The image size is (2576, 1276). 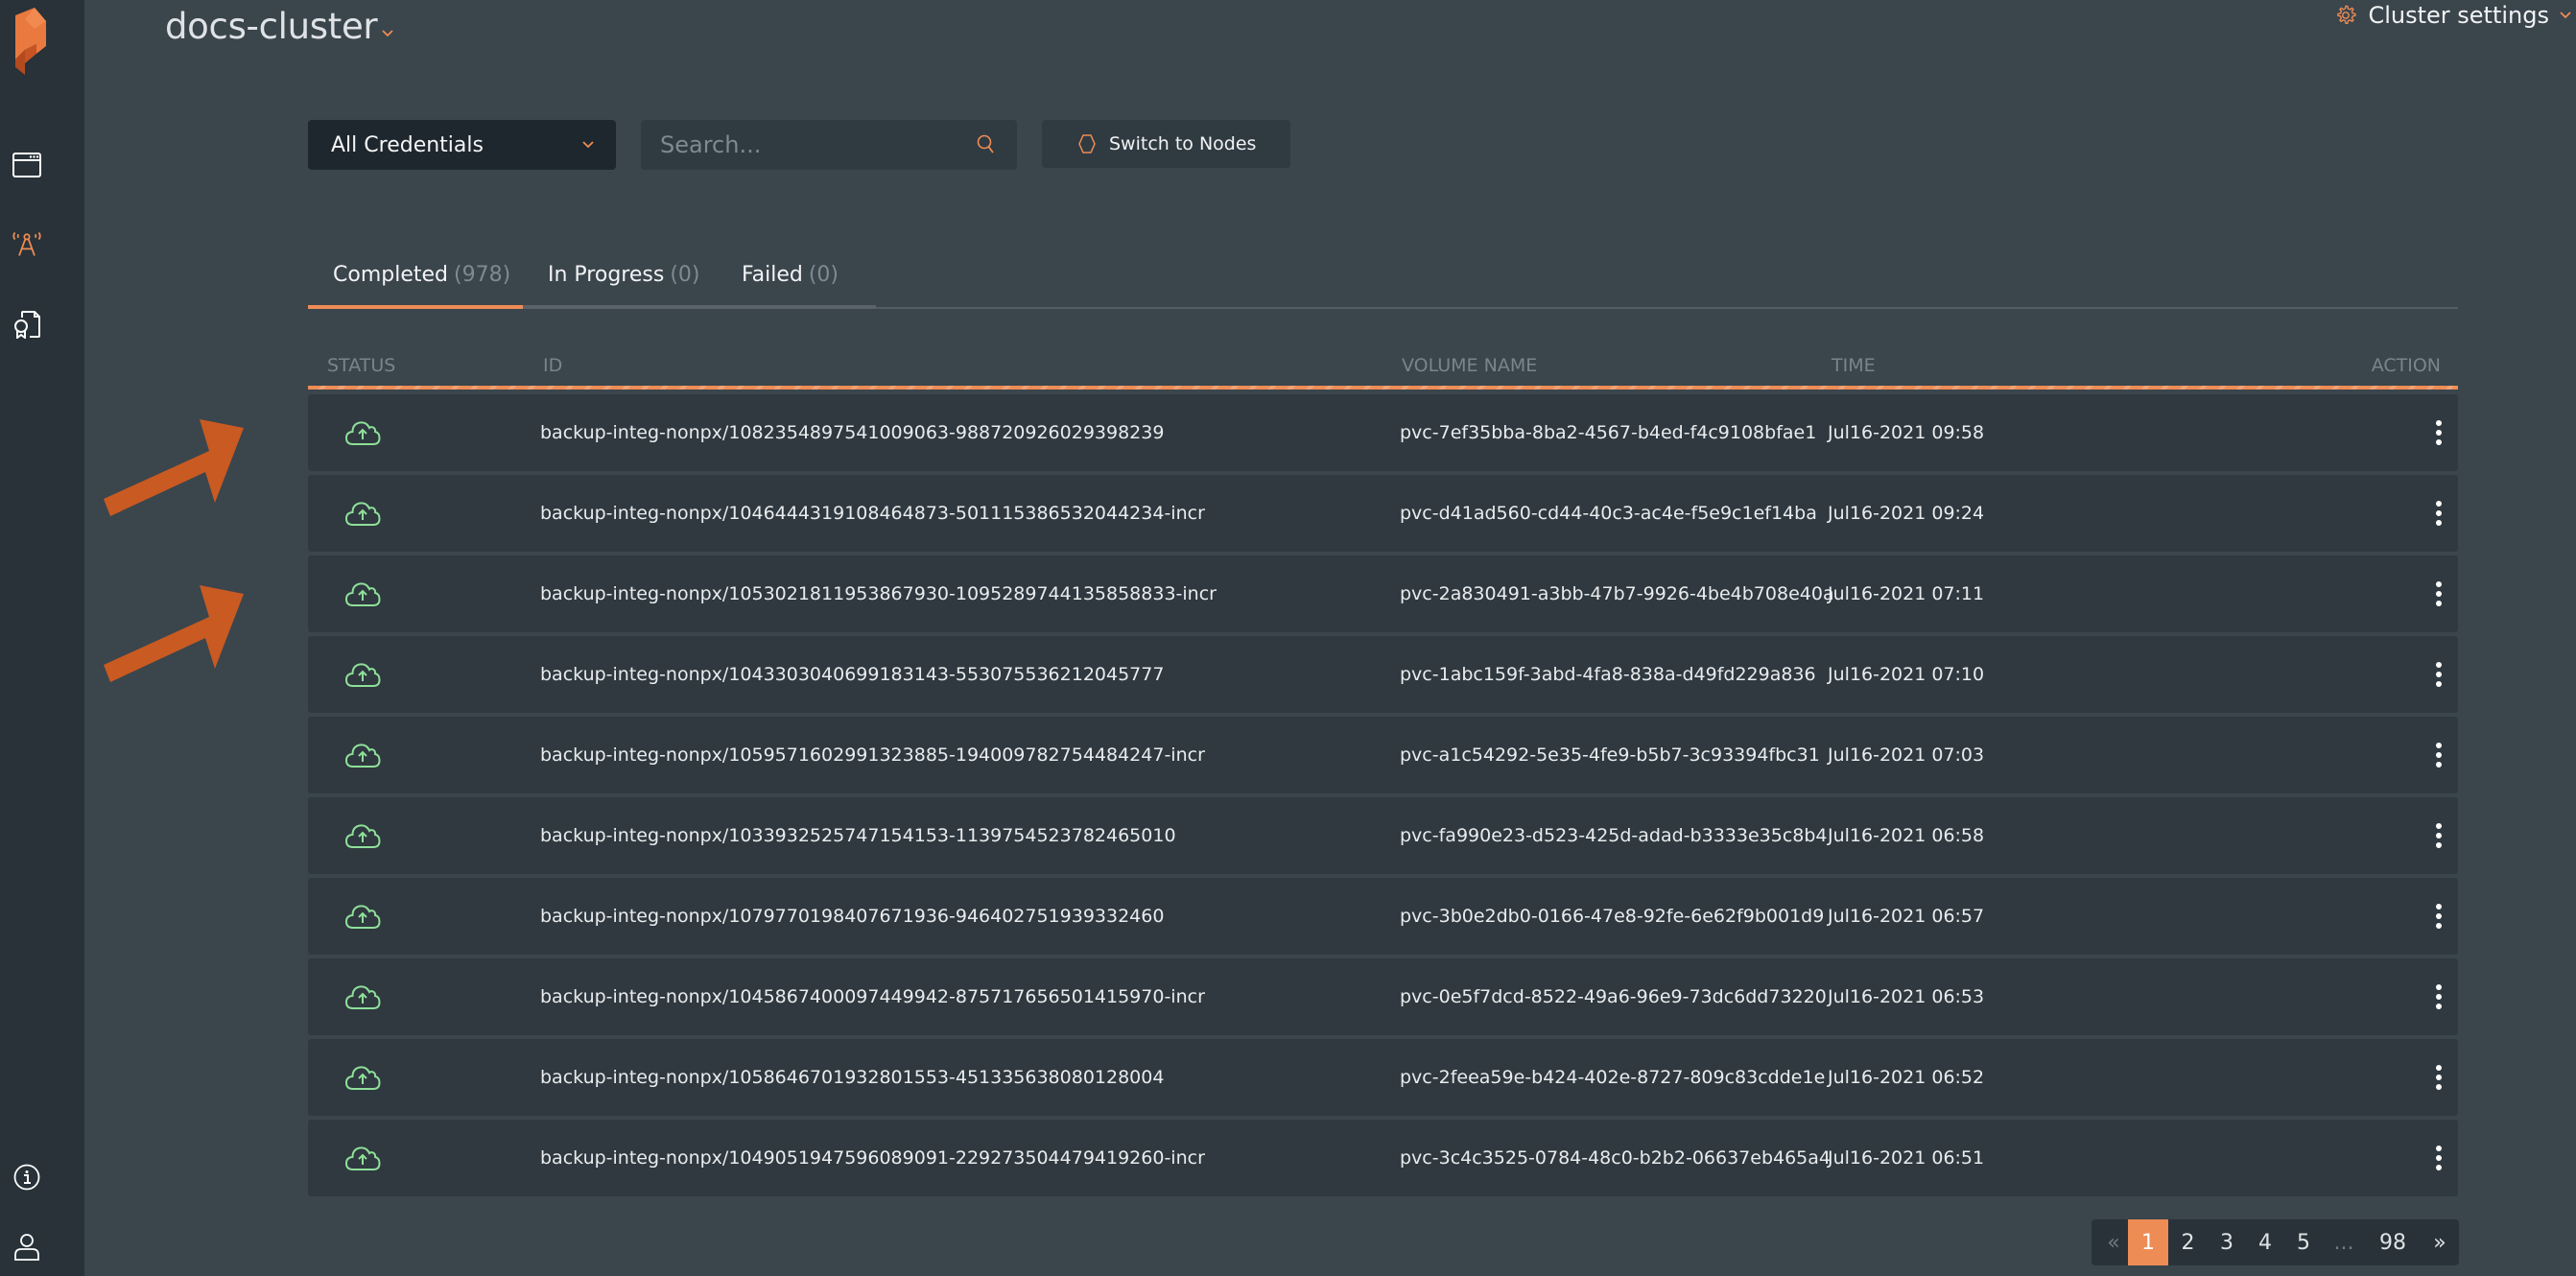 I want to click on search-icon, so click(x=987, y=144).